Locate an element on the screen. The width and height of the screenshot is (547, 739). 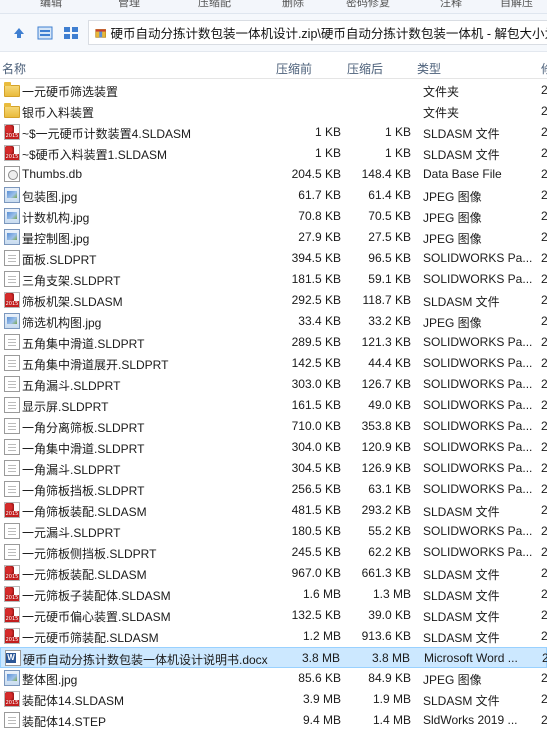
file-row: 包装图.jpg 61.7 KB 61.4 KB JPEG 图像 2 is located at coordinates (273, 195).